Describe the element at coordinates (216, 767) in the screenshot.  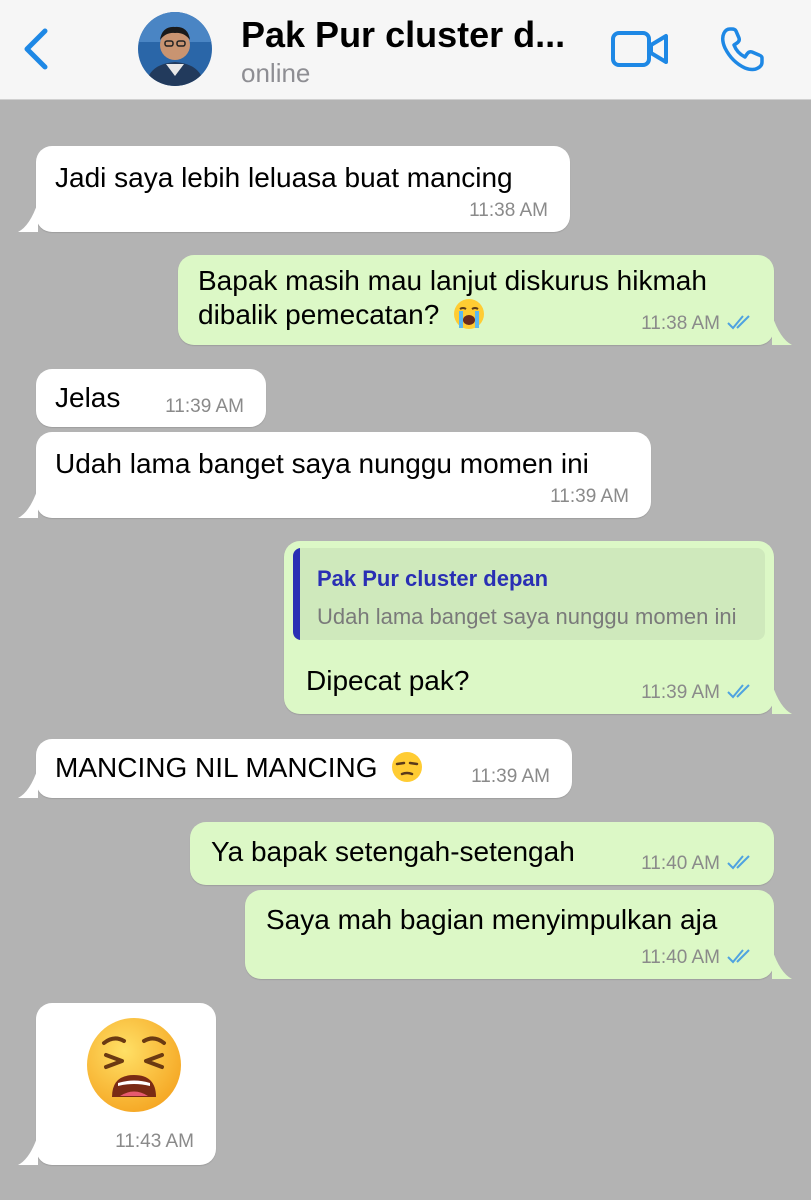
I see `message-text-label: MANCING NIL MANCING` at that location.